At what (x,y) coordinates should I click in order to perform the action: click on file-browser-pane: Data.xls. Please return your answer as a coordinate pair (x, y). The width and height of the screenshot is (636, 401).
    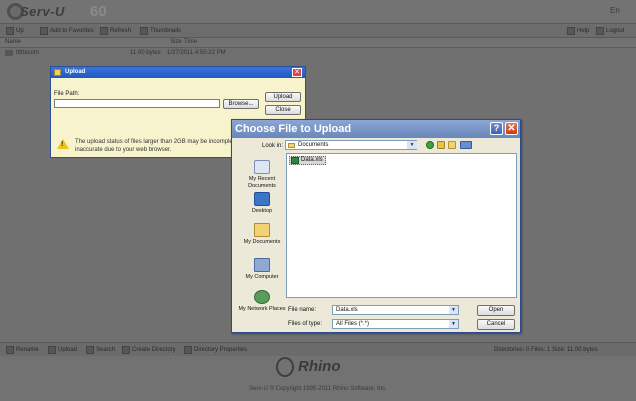
    Looking at the image, I should click on (401, 225).